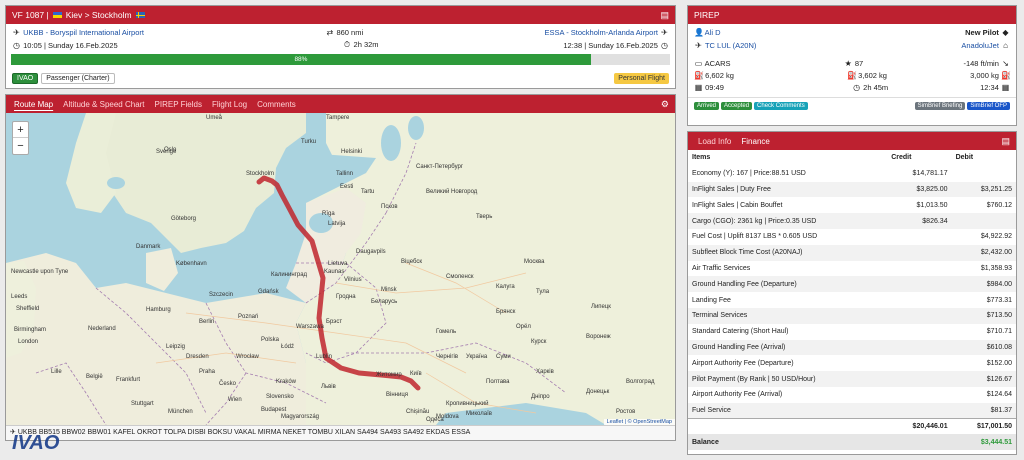 This screenshot has height=460, width=1024. Describe the element at coordinates (20, 130) in the screenshot. I see `zoom-in-button: +` at that location.